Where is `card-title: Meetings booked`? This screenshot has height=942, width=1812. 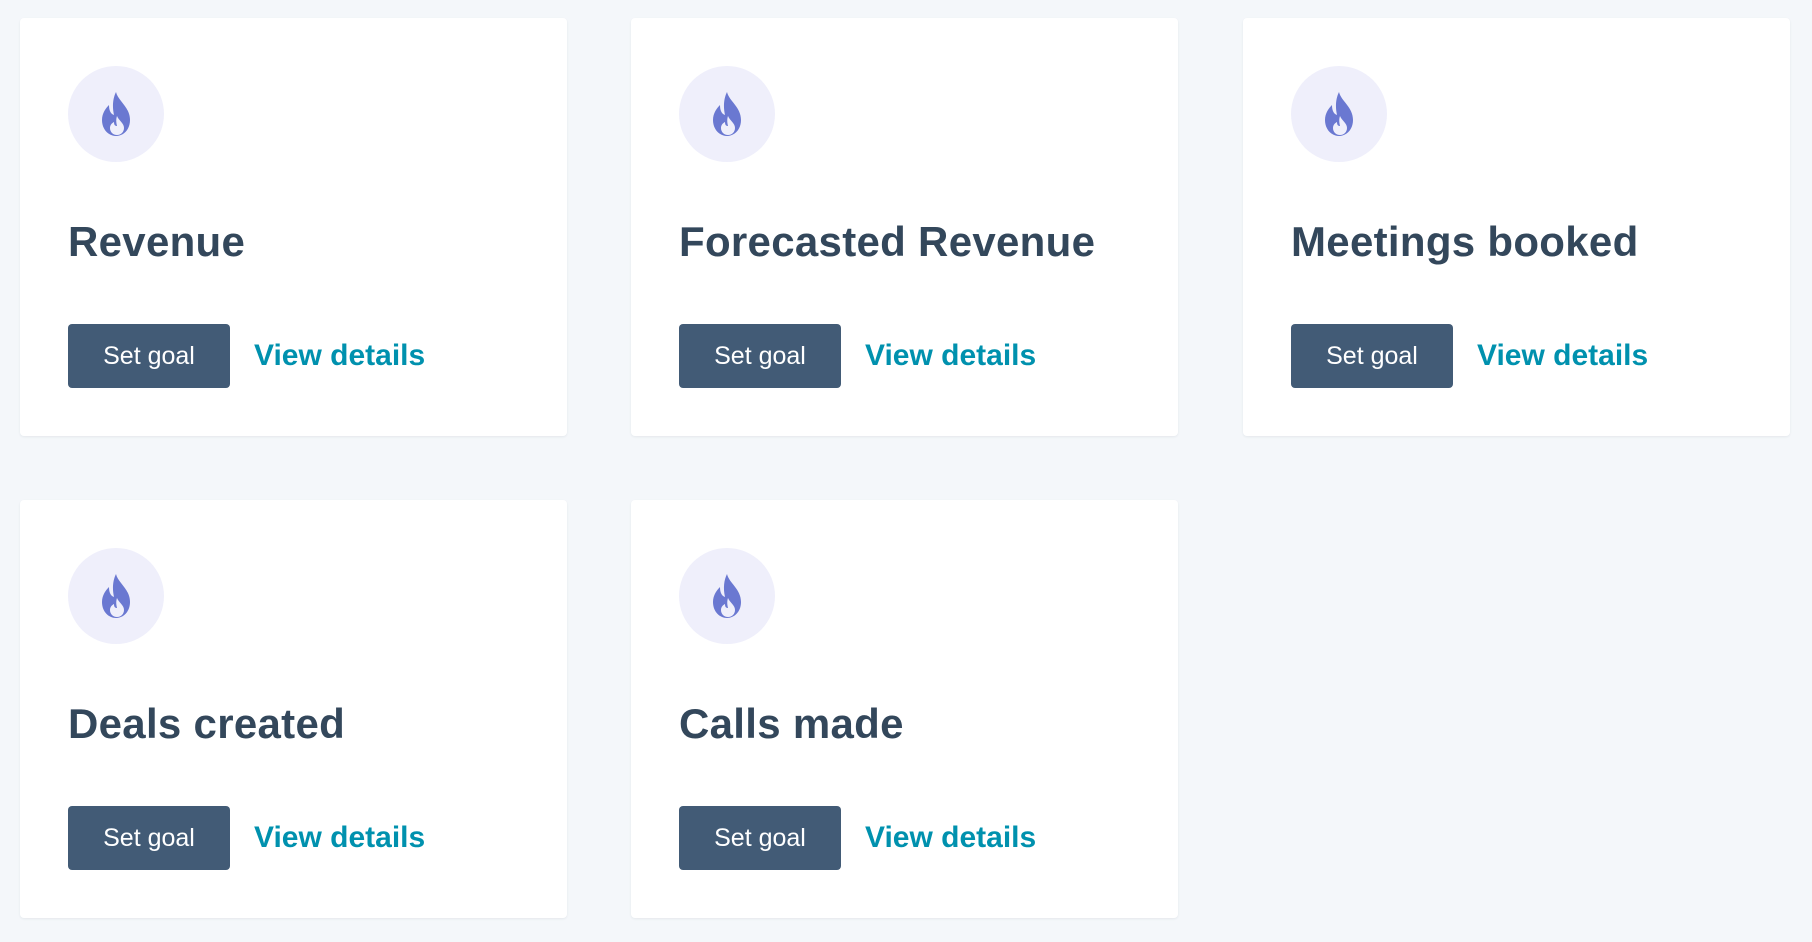 card-title: Meetings booked is located at coordinates (1465, 241).